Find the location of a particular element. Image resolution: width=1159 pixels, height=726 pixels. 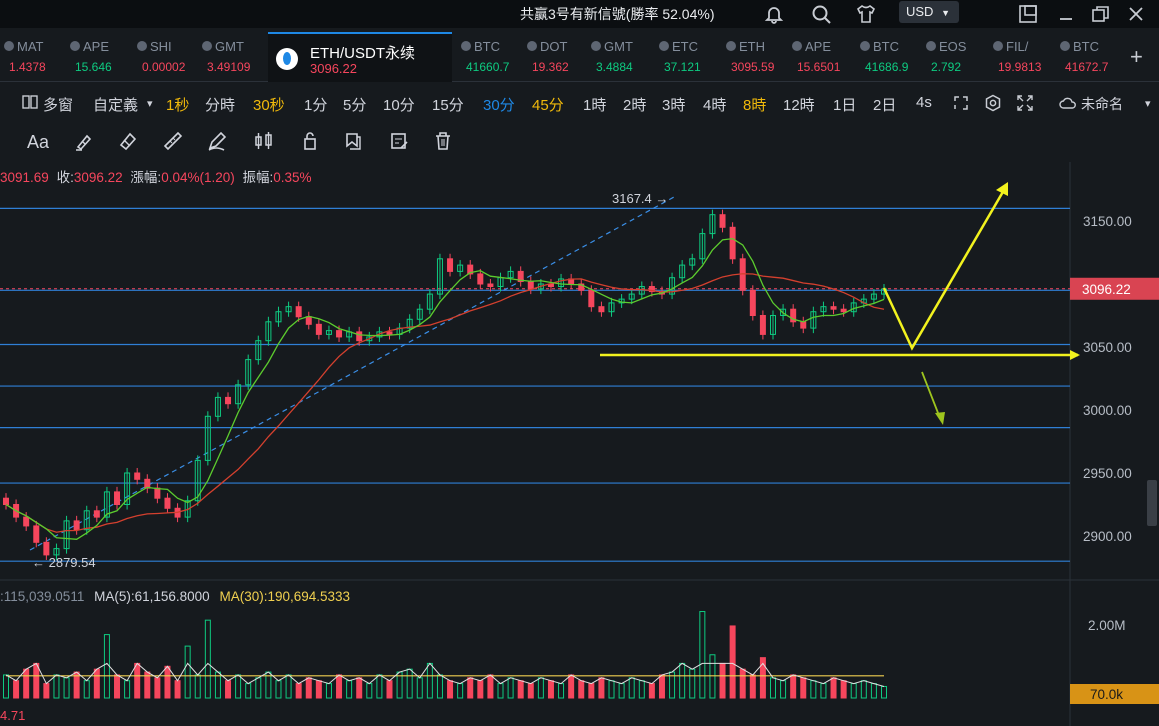

ticker-tab-8: ETH 3095.59 is located at coordinates (757, 58).